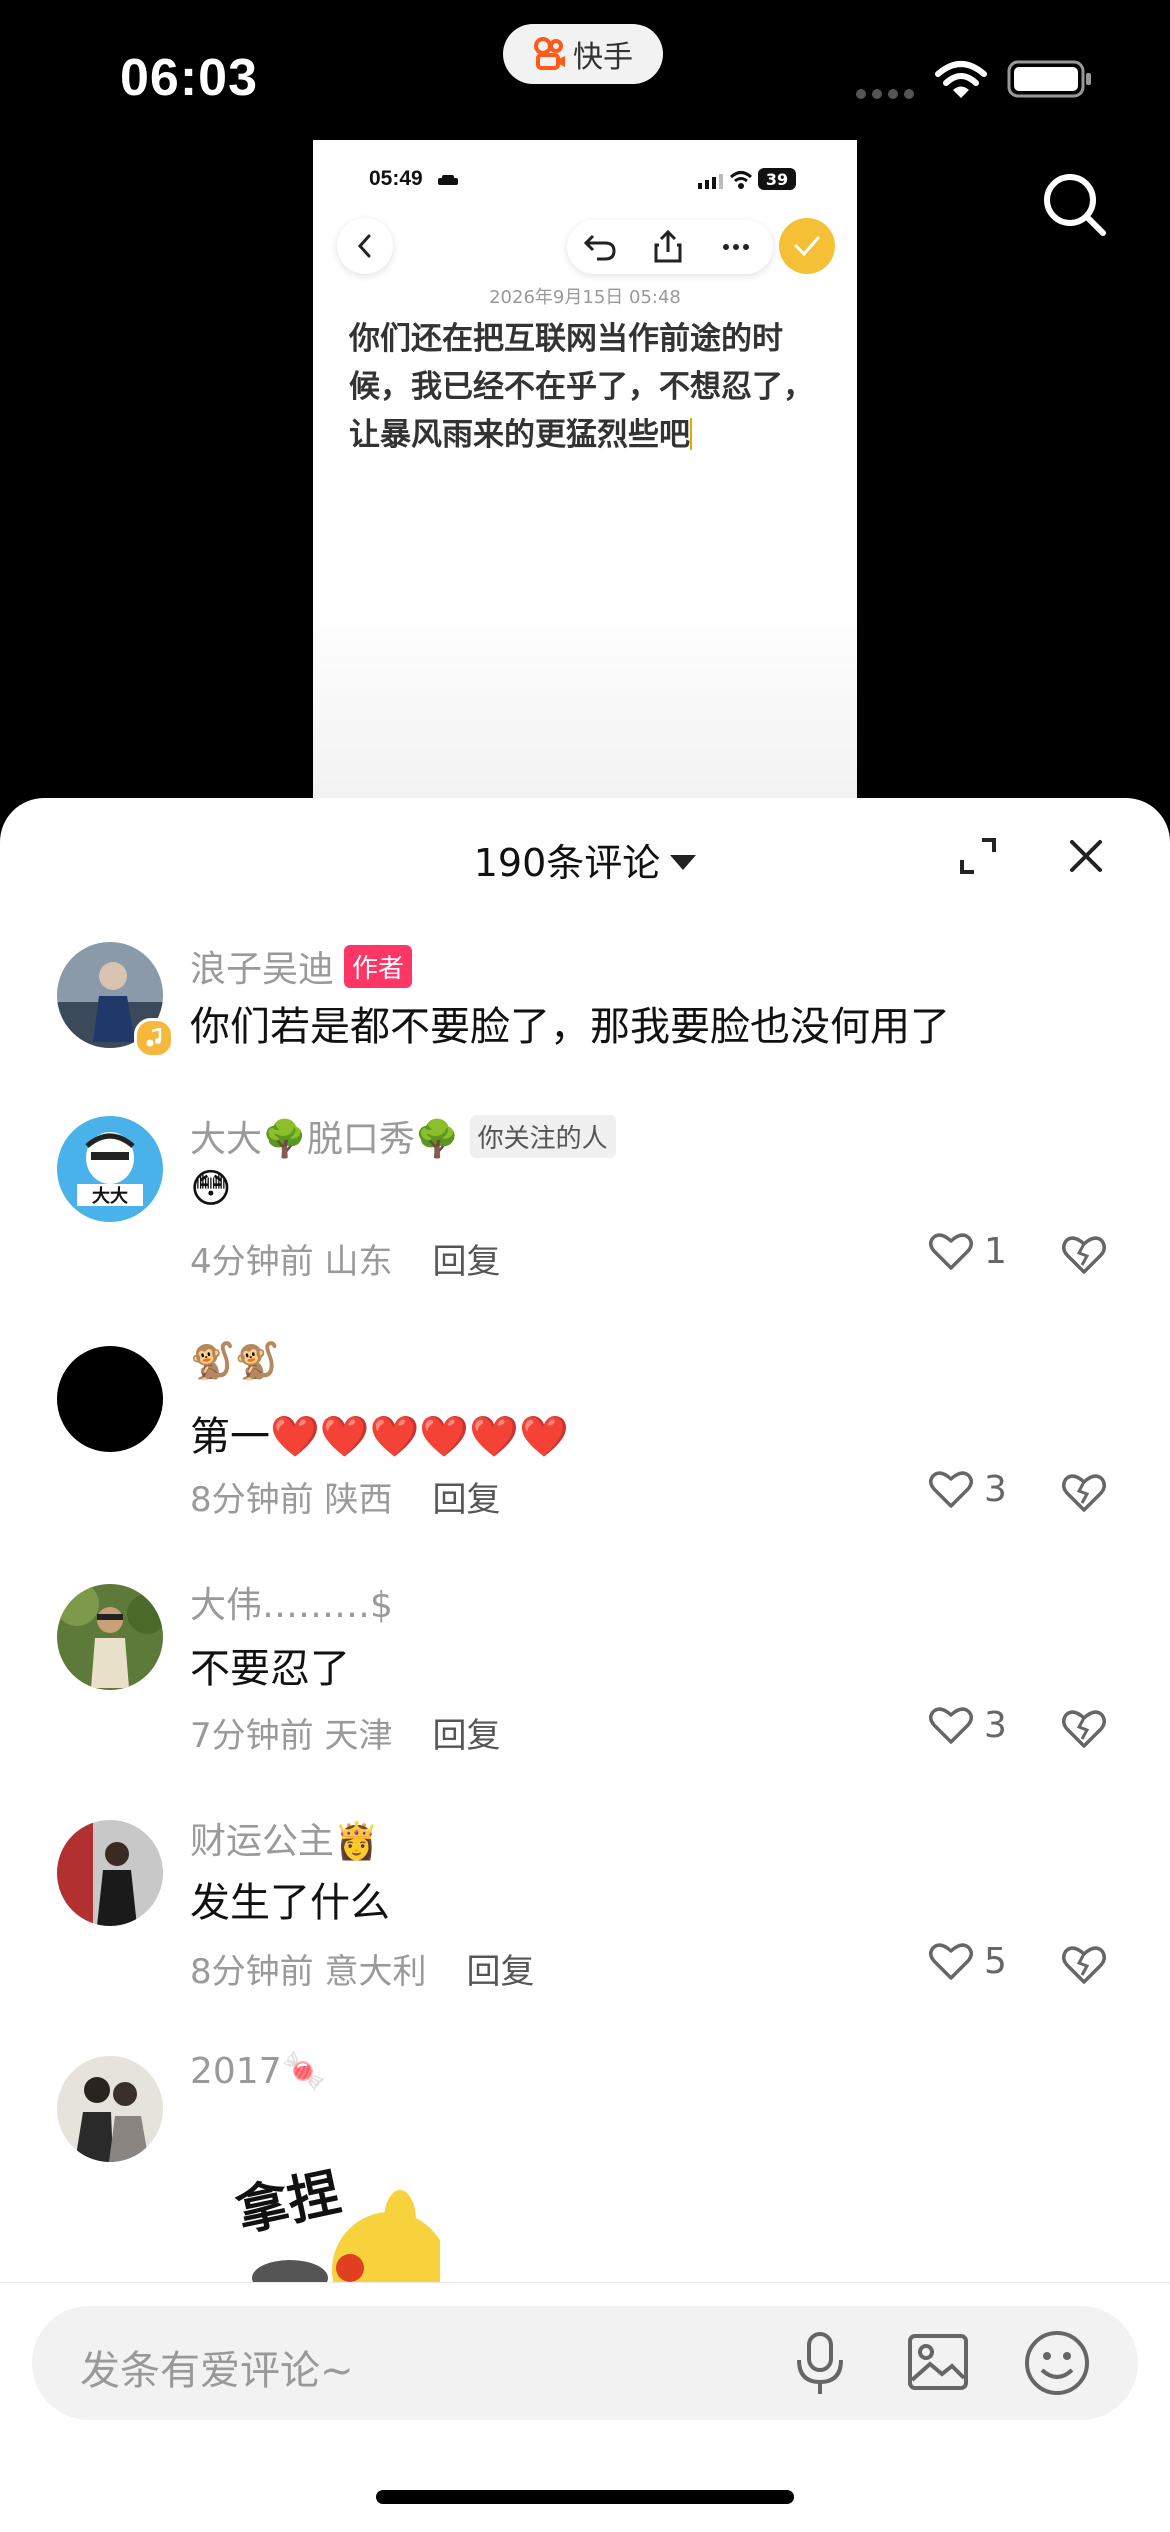 This screenshot has width=1170, height=2532. Describe the element at coordinates (585, 2497) in the screenshot. I see `home-indicator` at that location.